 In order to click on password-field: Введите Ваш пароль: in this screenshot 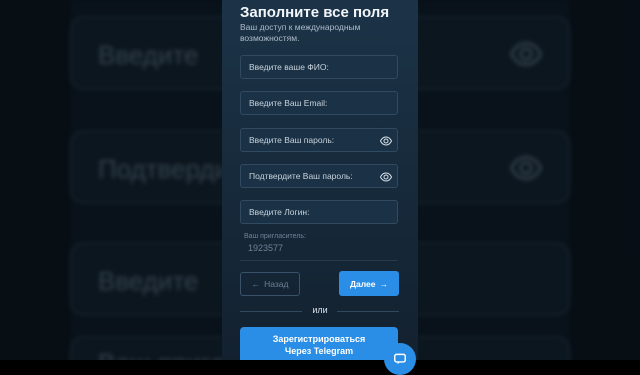, I will do `click(319, 140)`.